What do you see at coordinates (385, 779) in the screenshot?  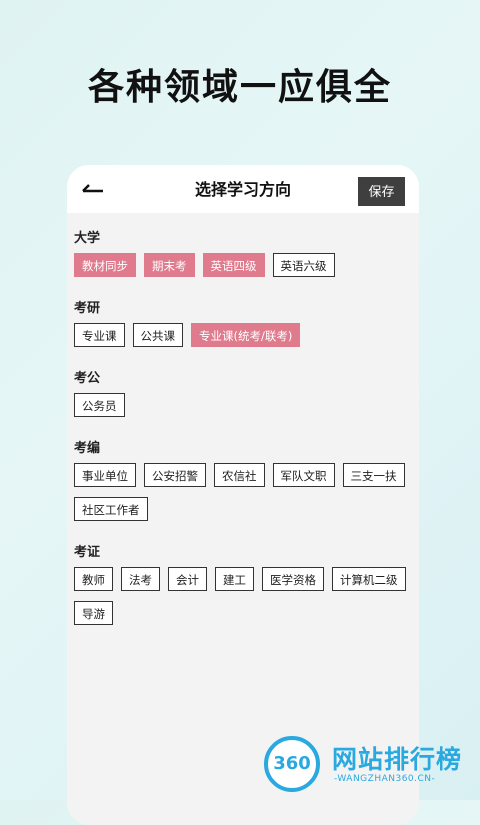 I see `watermark-domain: -WANGZHAN360.CN-` at bounding box center [385, 779].